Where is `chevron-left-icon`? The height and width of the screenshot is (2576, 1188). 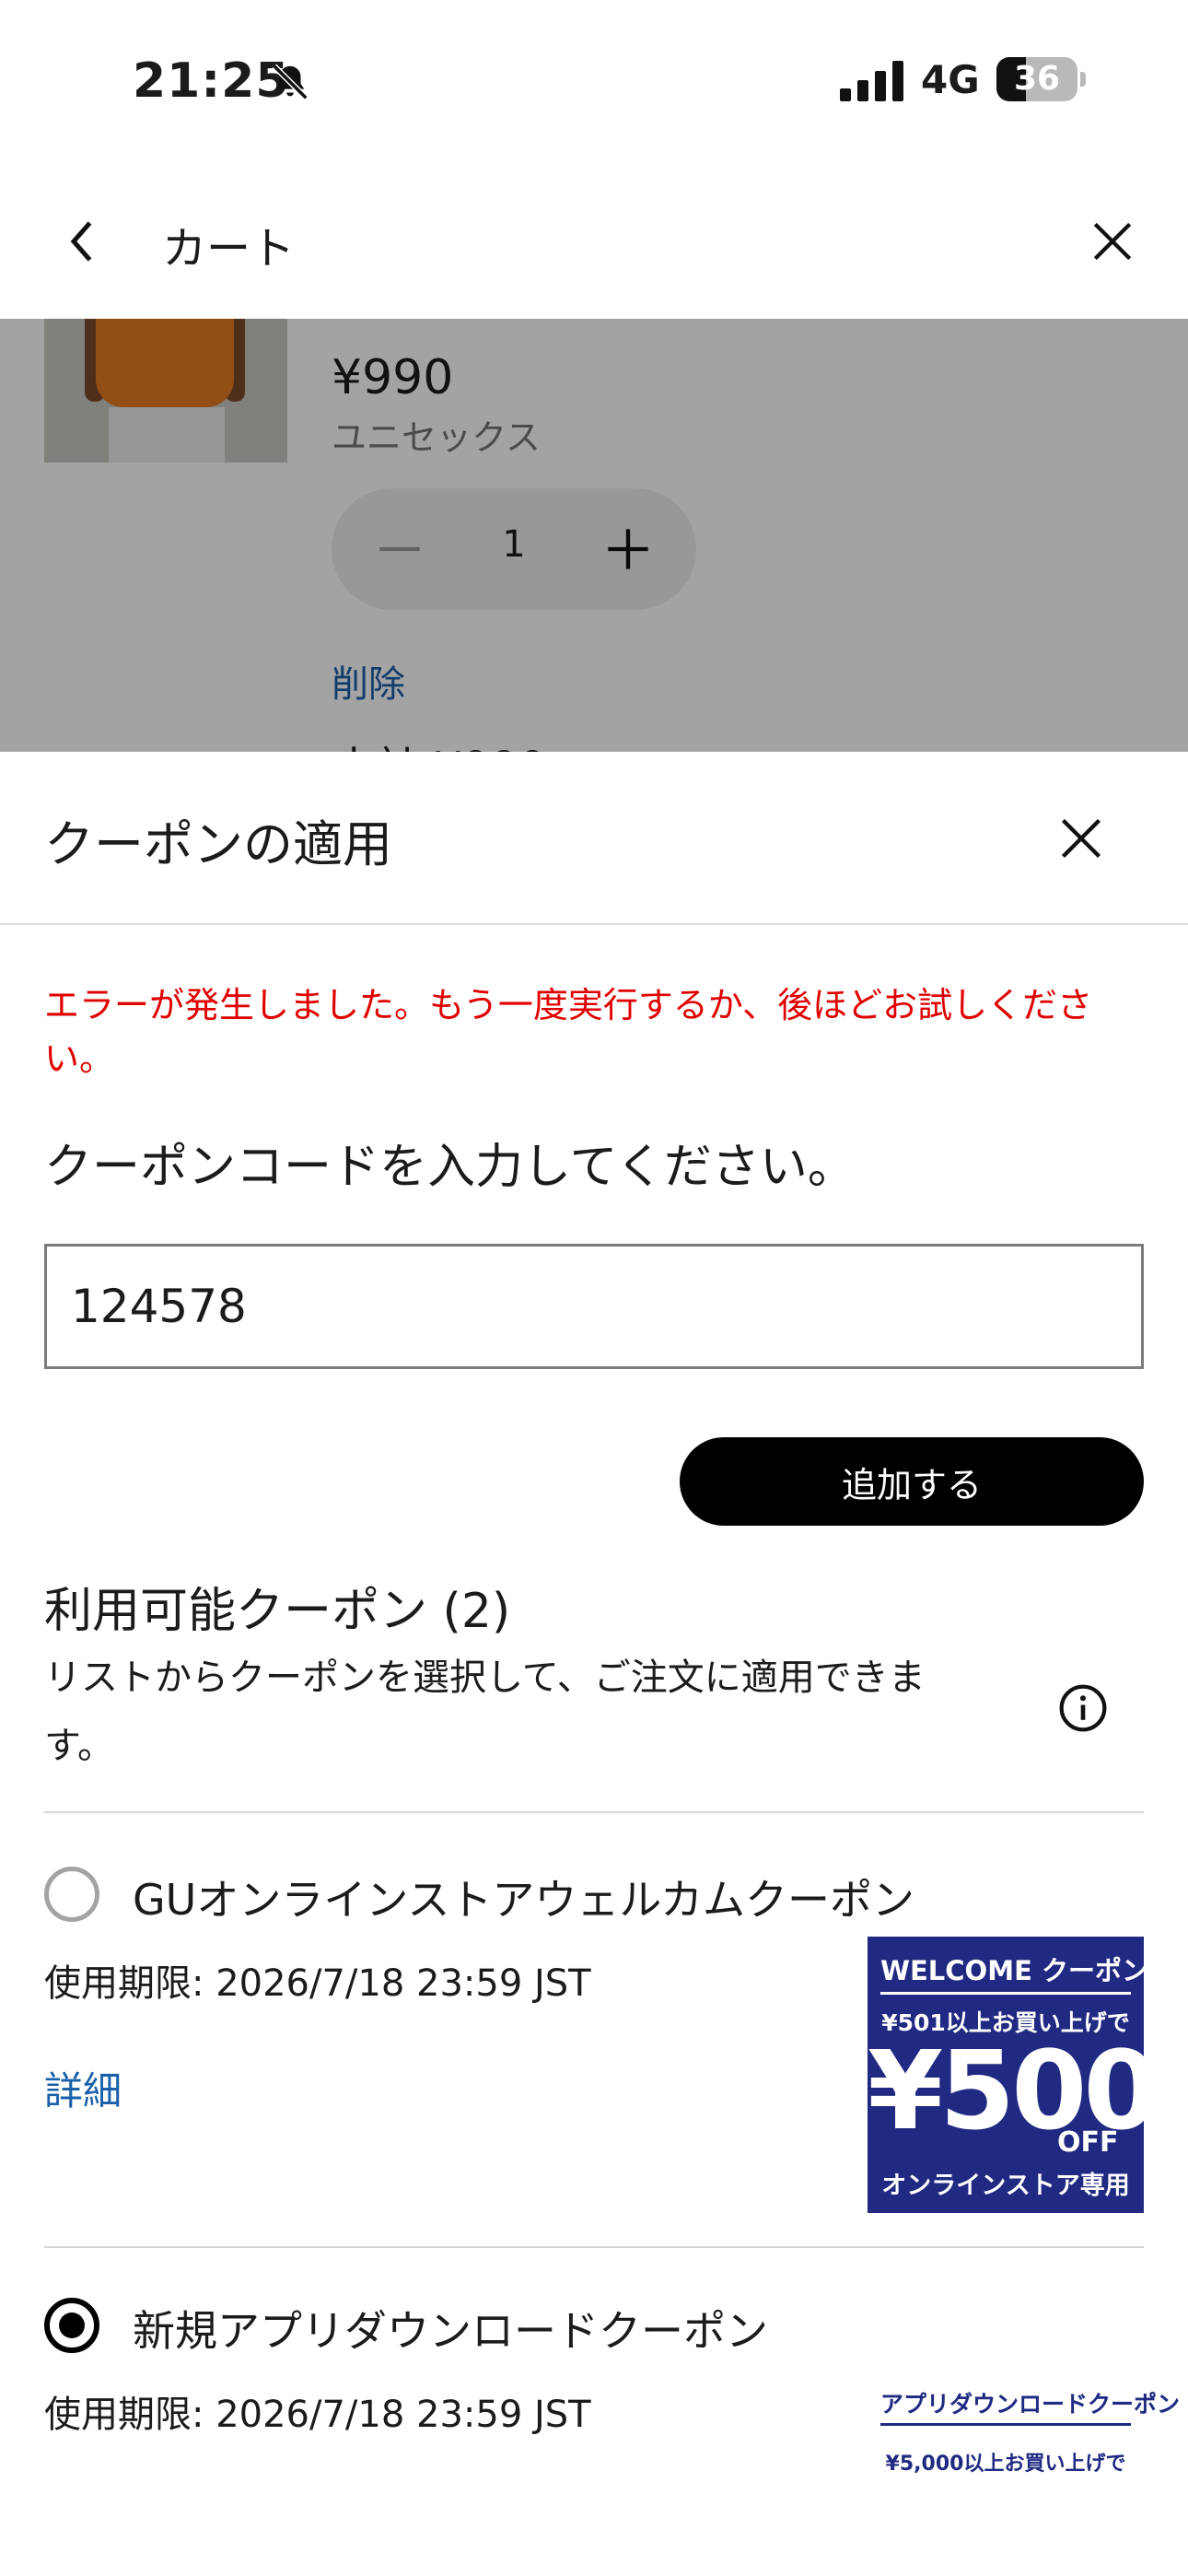 chevron-left-icon is located at coordinates (83, 241).